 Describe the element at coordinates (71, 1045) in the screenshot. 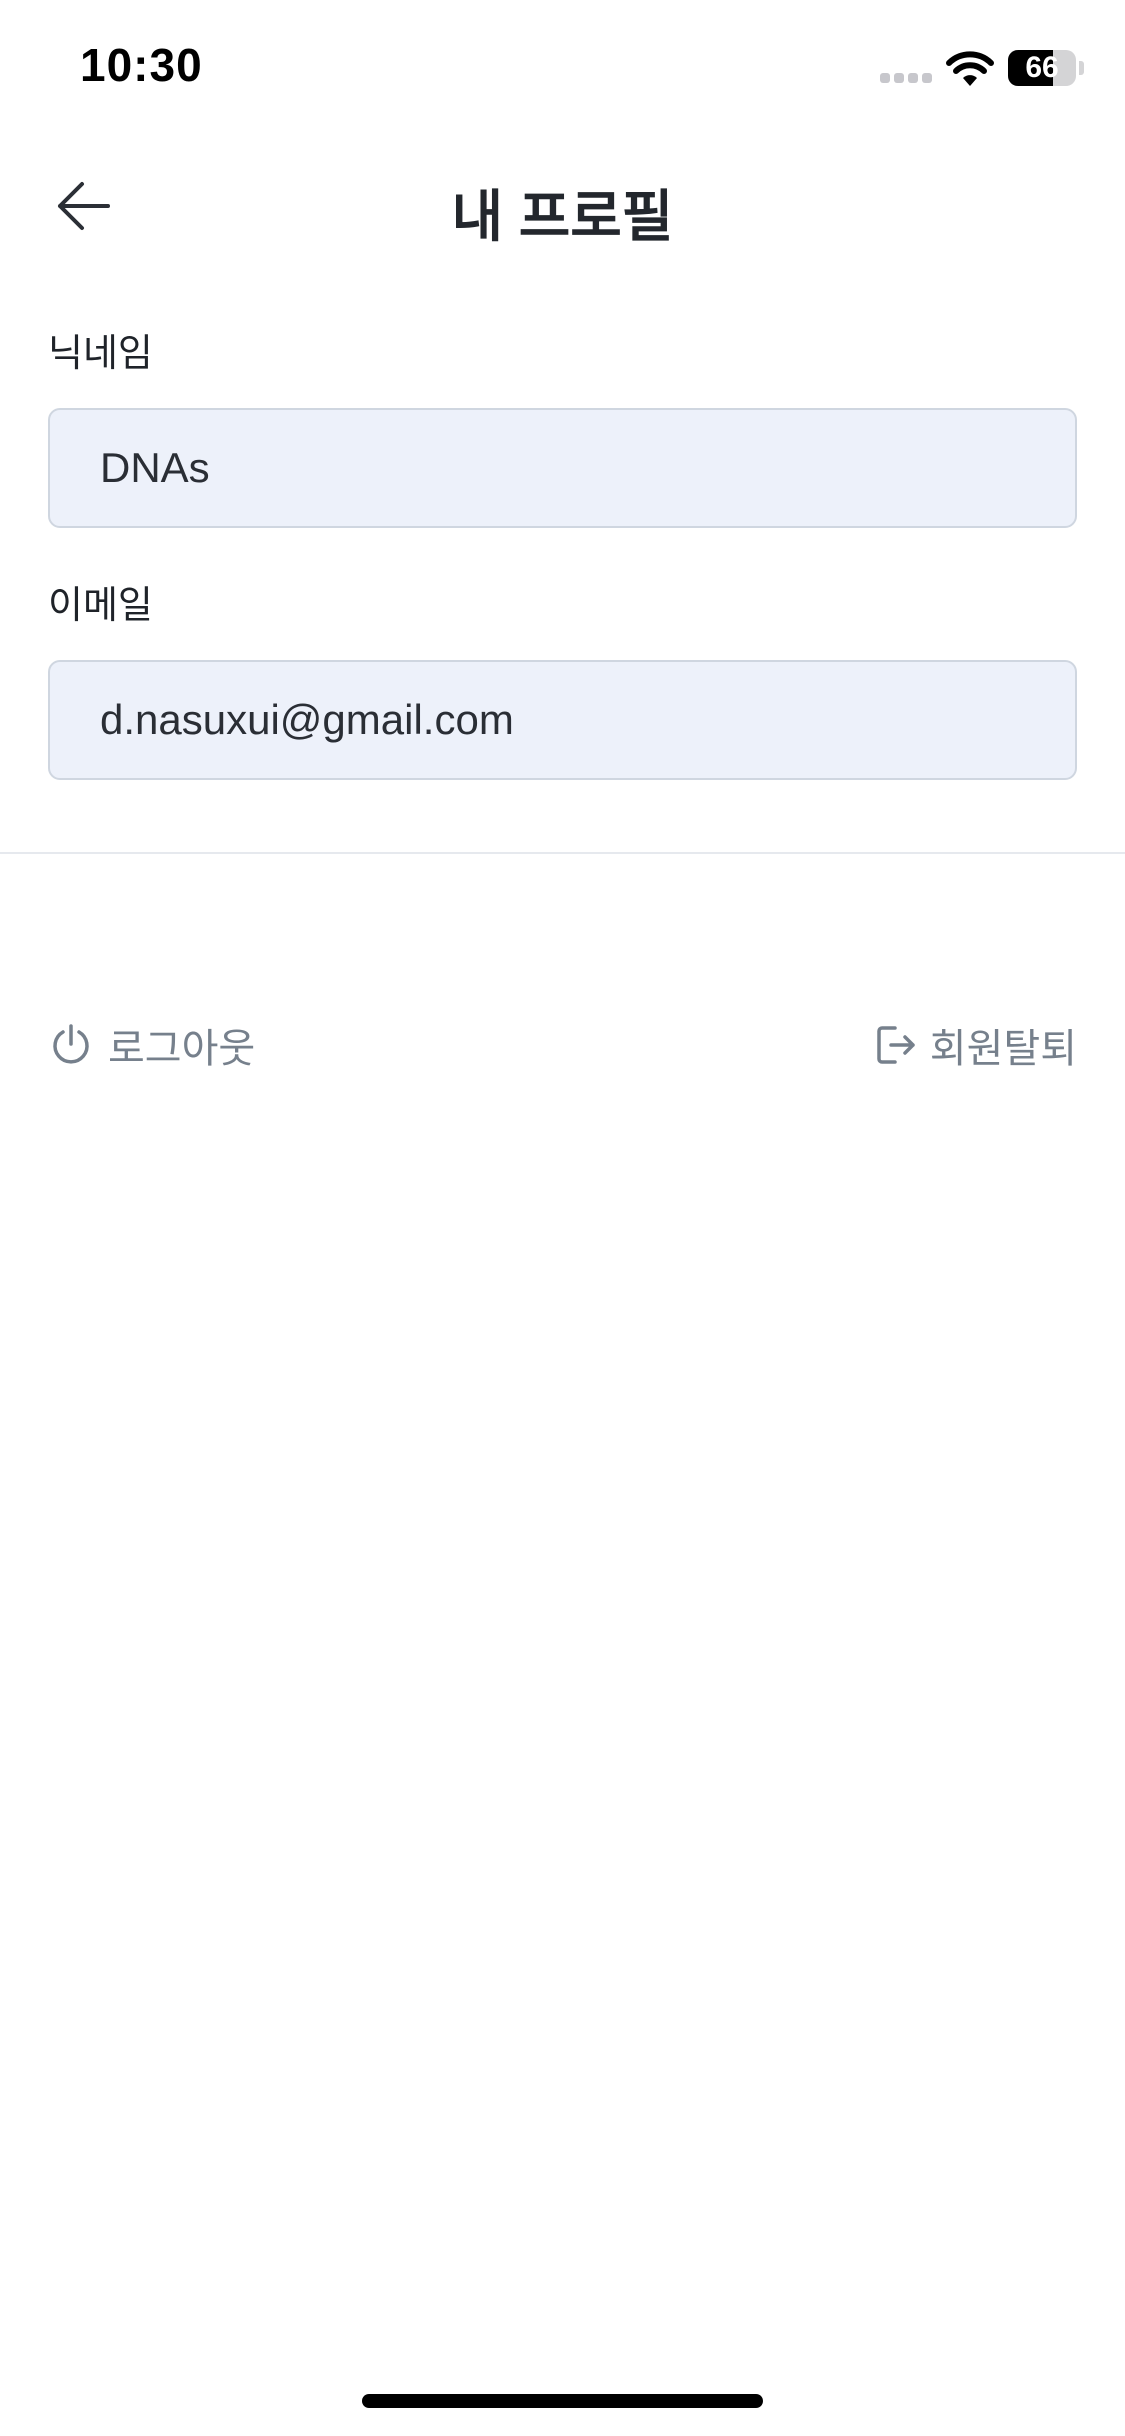

I see `power-icon` at that location.